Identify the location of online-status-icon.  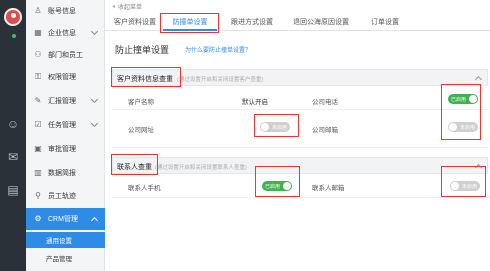
(14, 36).